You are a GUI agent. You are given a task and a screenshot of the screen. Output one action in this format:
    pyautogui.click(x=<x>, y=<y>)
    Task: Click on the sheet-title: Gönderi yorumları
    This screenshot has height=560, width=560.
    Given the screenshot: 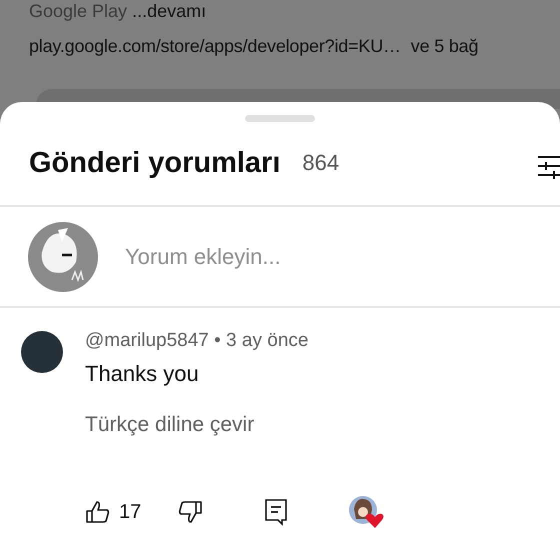 What is the action you would take?
    pyautogui.click(x=154, y=163)
    